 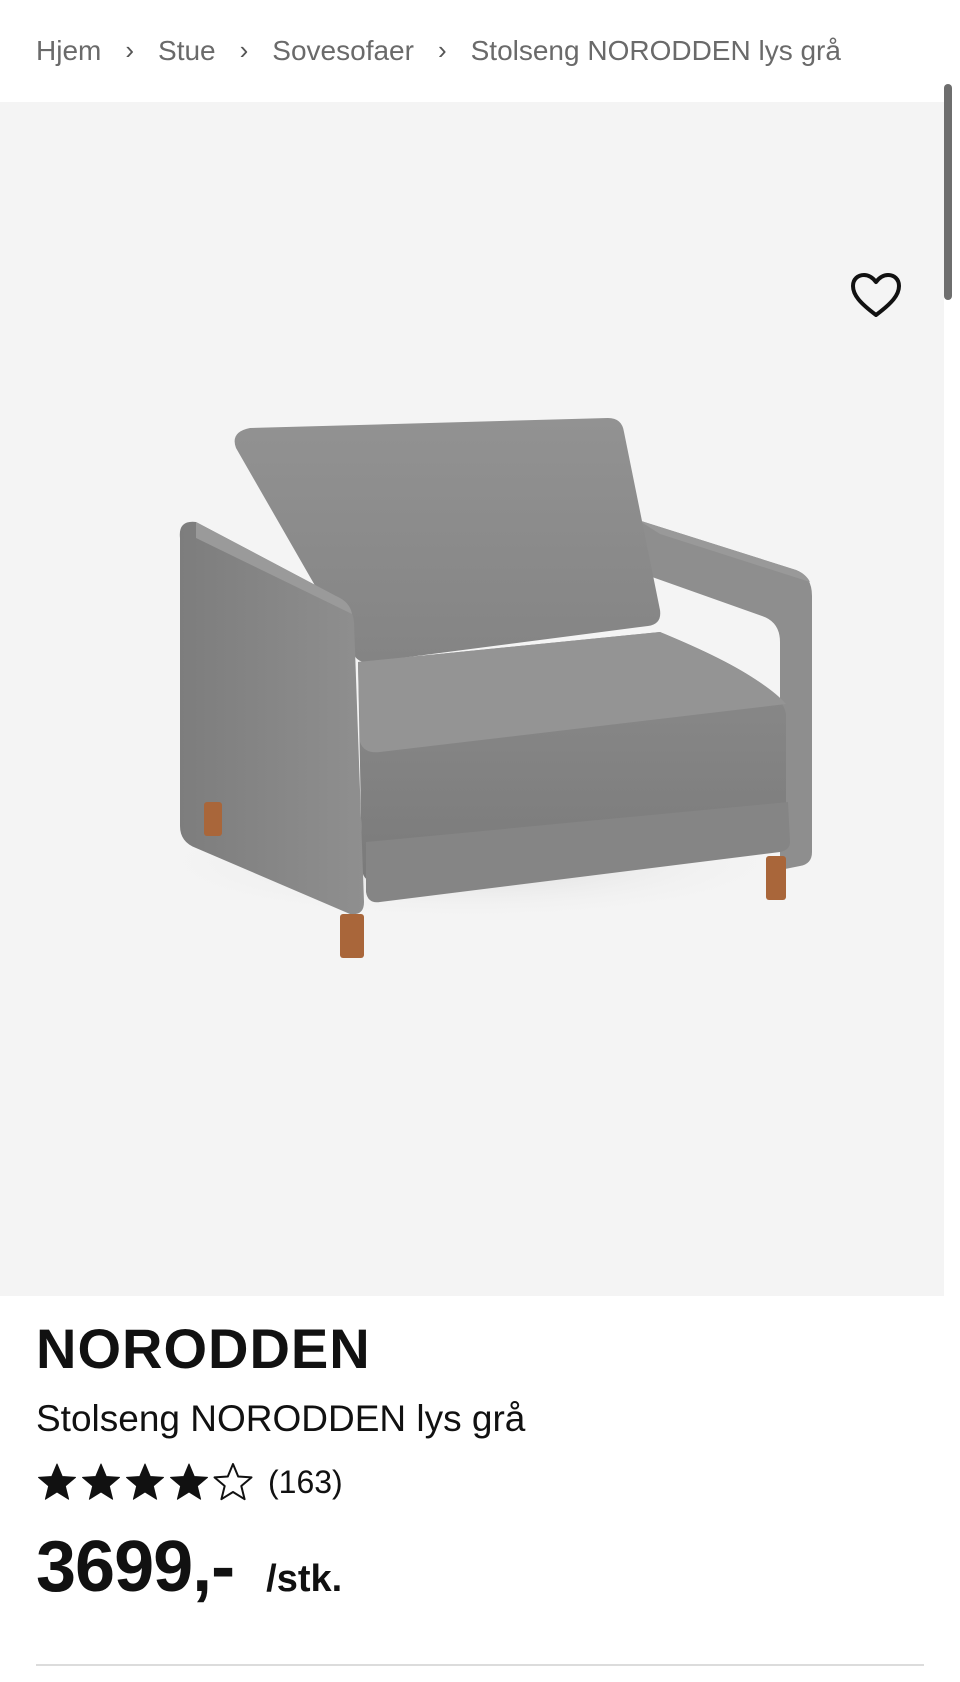 I want to click on breadcrumb-sovesofaer: Sovesofaer, so click(x=343, y=51).